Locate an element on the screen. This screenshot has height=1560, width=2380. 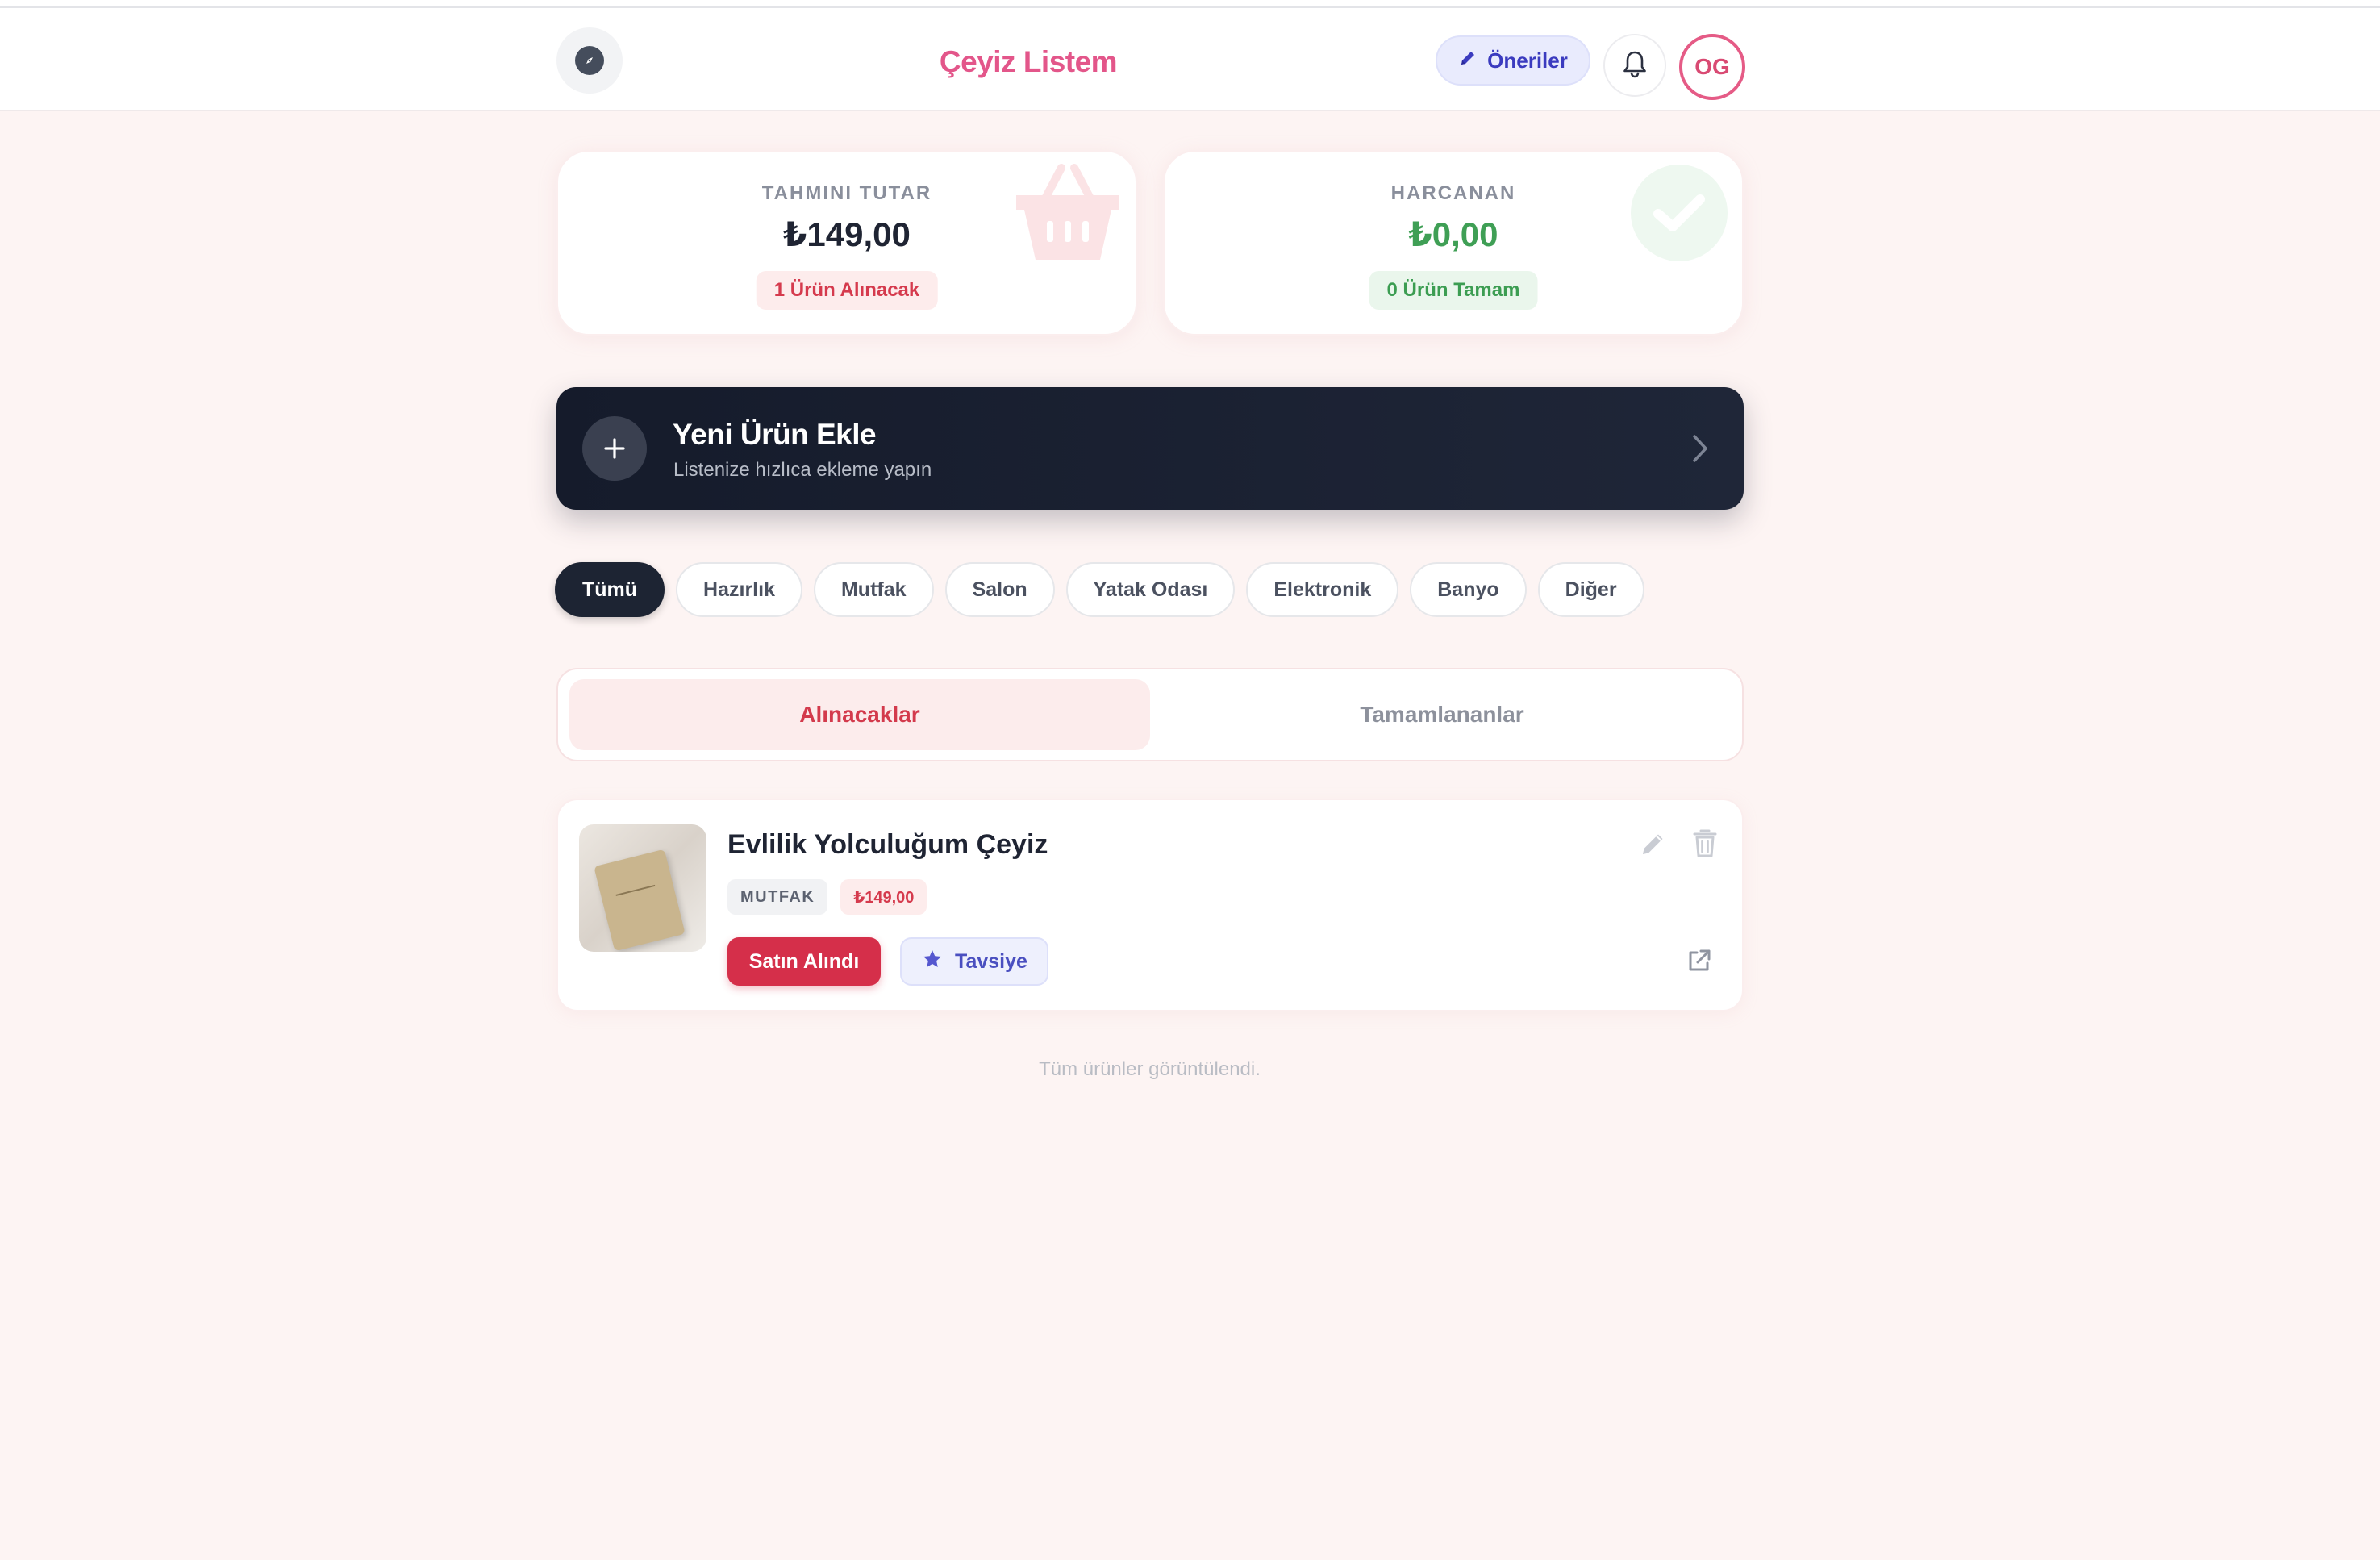
product-tags: MUTFAK ₺149,00 is located at coordinates (827, 897).